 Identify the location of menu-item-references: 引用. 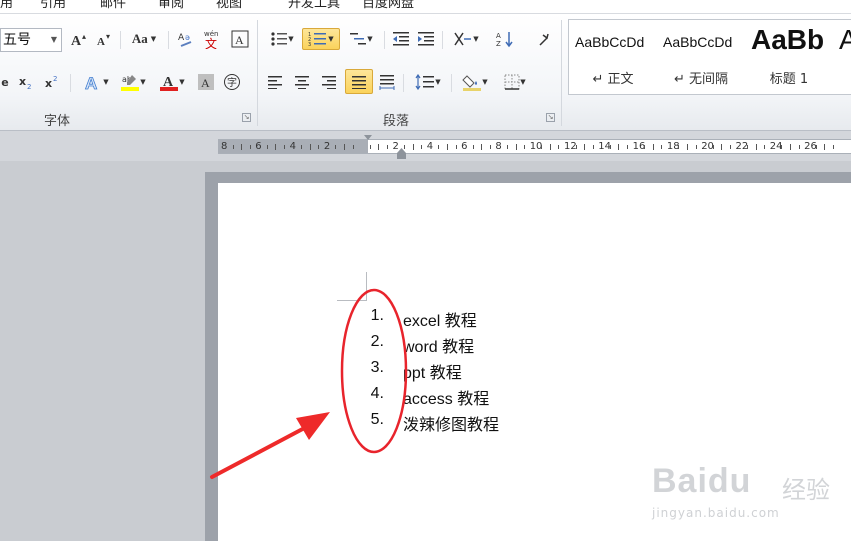
(53, 5).